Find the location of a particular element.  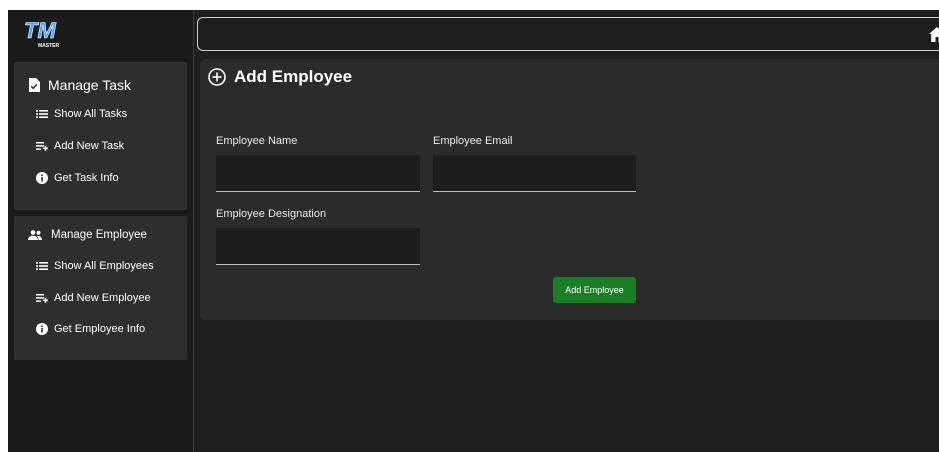

employee-name-label: Employee Name is located at coordinates (257, 141).